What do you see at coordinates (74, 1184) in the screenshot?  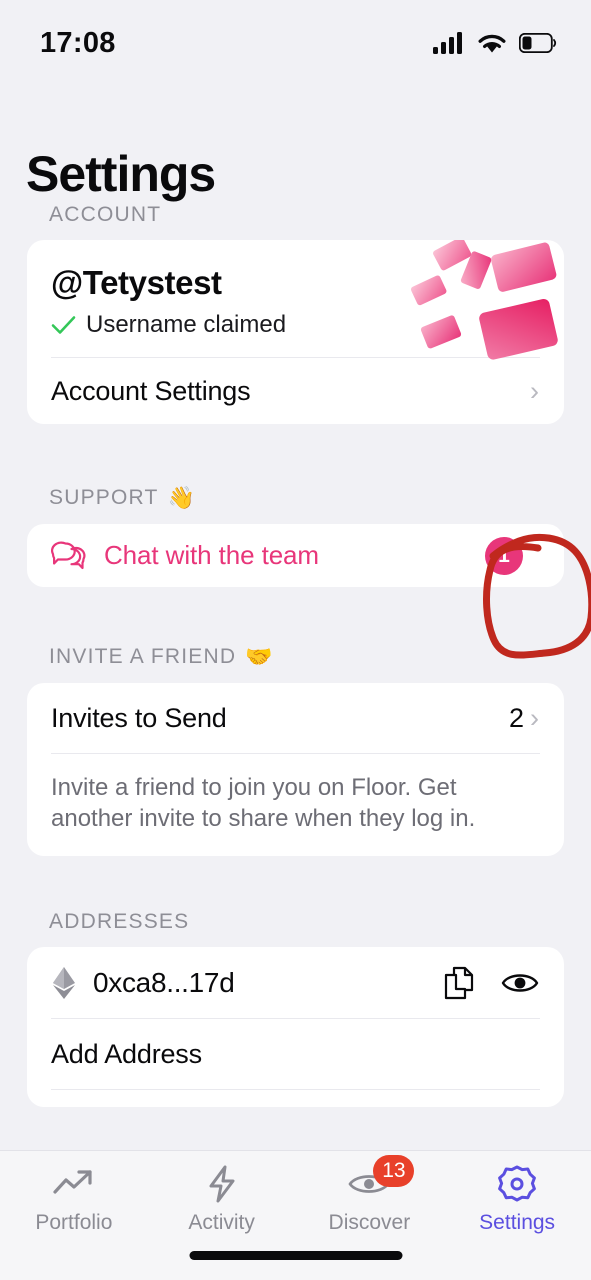 I see `trending-up-icon` at bounding box center [74, 1184].